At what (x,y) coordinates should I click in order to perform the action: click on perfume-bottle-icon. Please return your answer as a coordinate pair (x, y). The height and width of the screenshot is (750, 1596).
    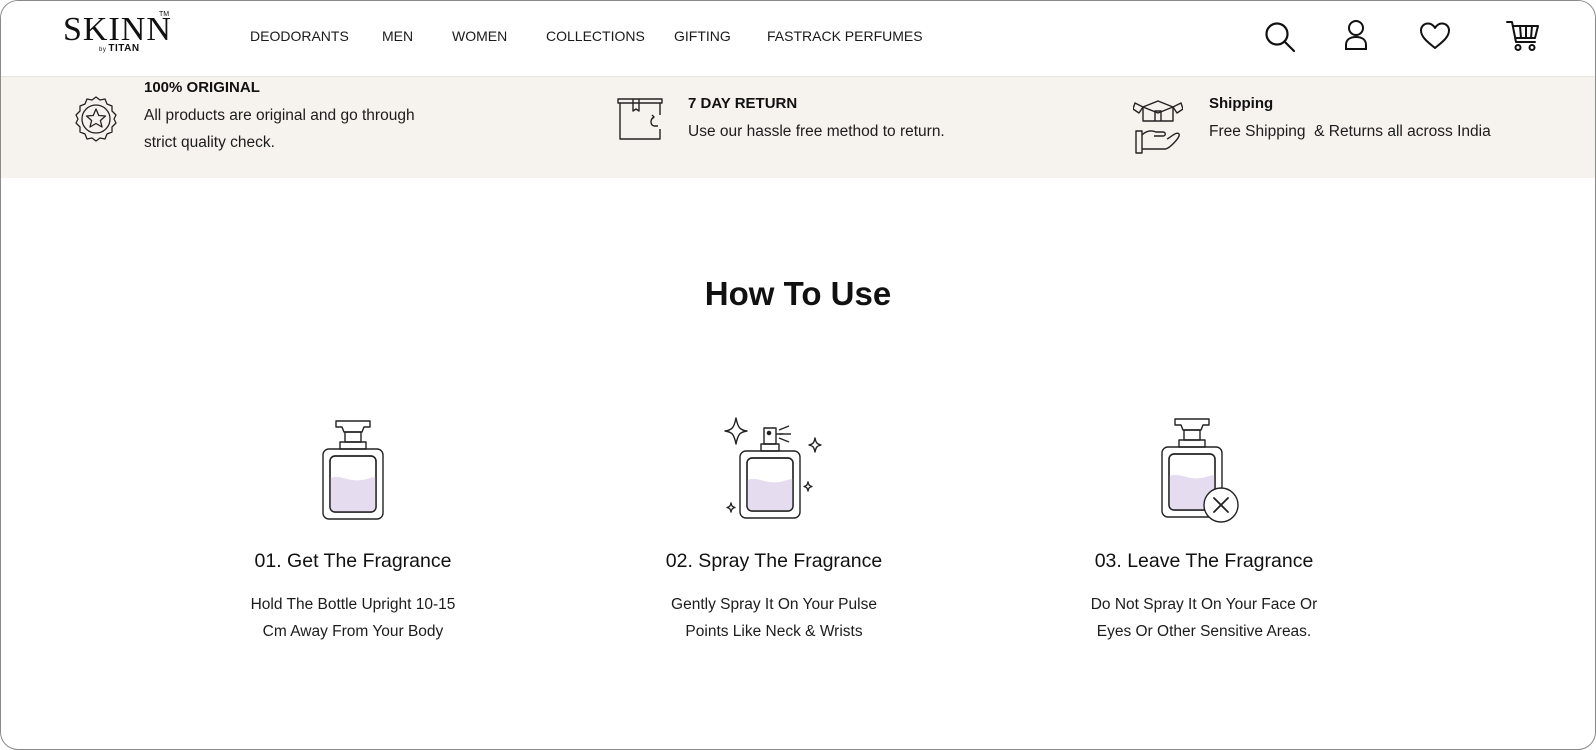
    Looking at the image, I should click on (353, 471).